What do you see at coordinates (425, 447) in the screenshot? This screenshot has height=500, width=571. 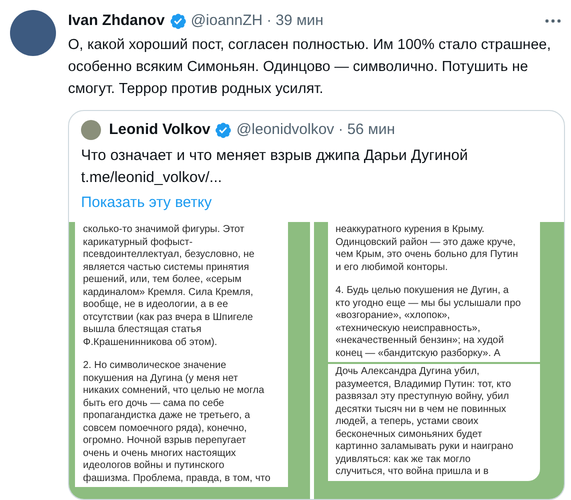 I see `message-text-line: картинно заламывать руки и наиграно` at bounding box center [425, 447].